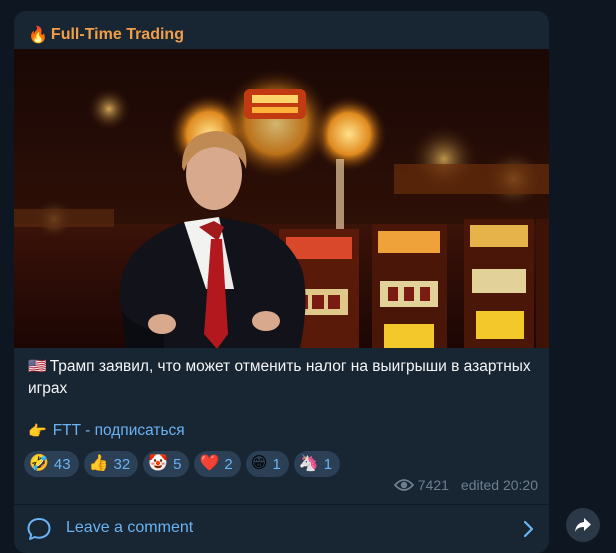  What do you see at coordinates (122, 464) in the screenshot?
I see `reaction-count: 32` at bounding box center [122, 464].